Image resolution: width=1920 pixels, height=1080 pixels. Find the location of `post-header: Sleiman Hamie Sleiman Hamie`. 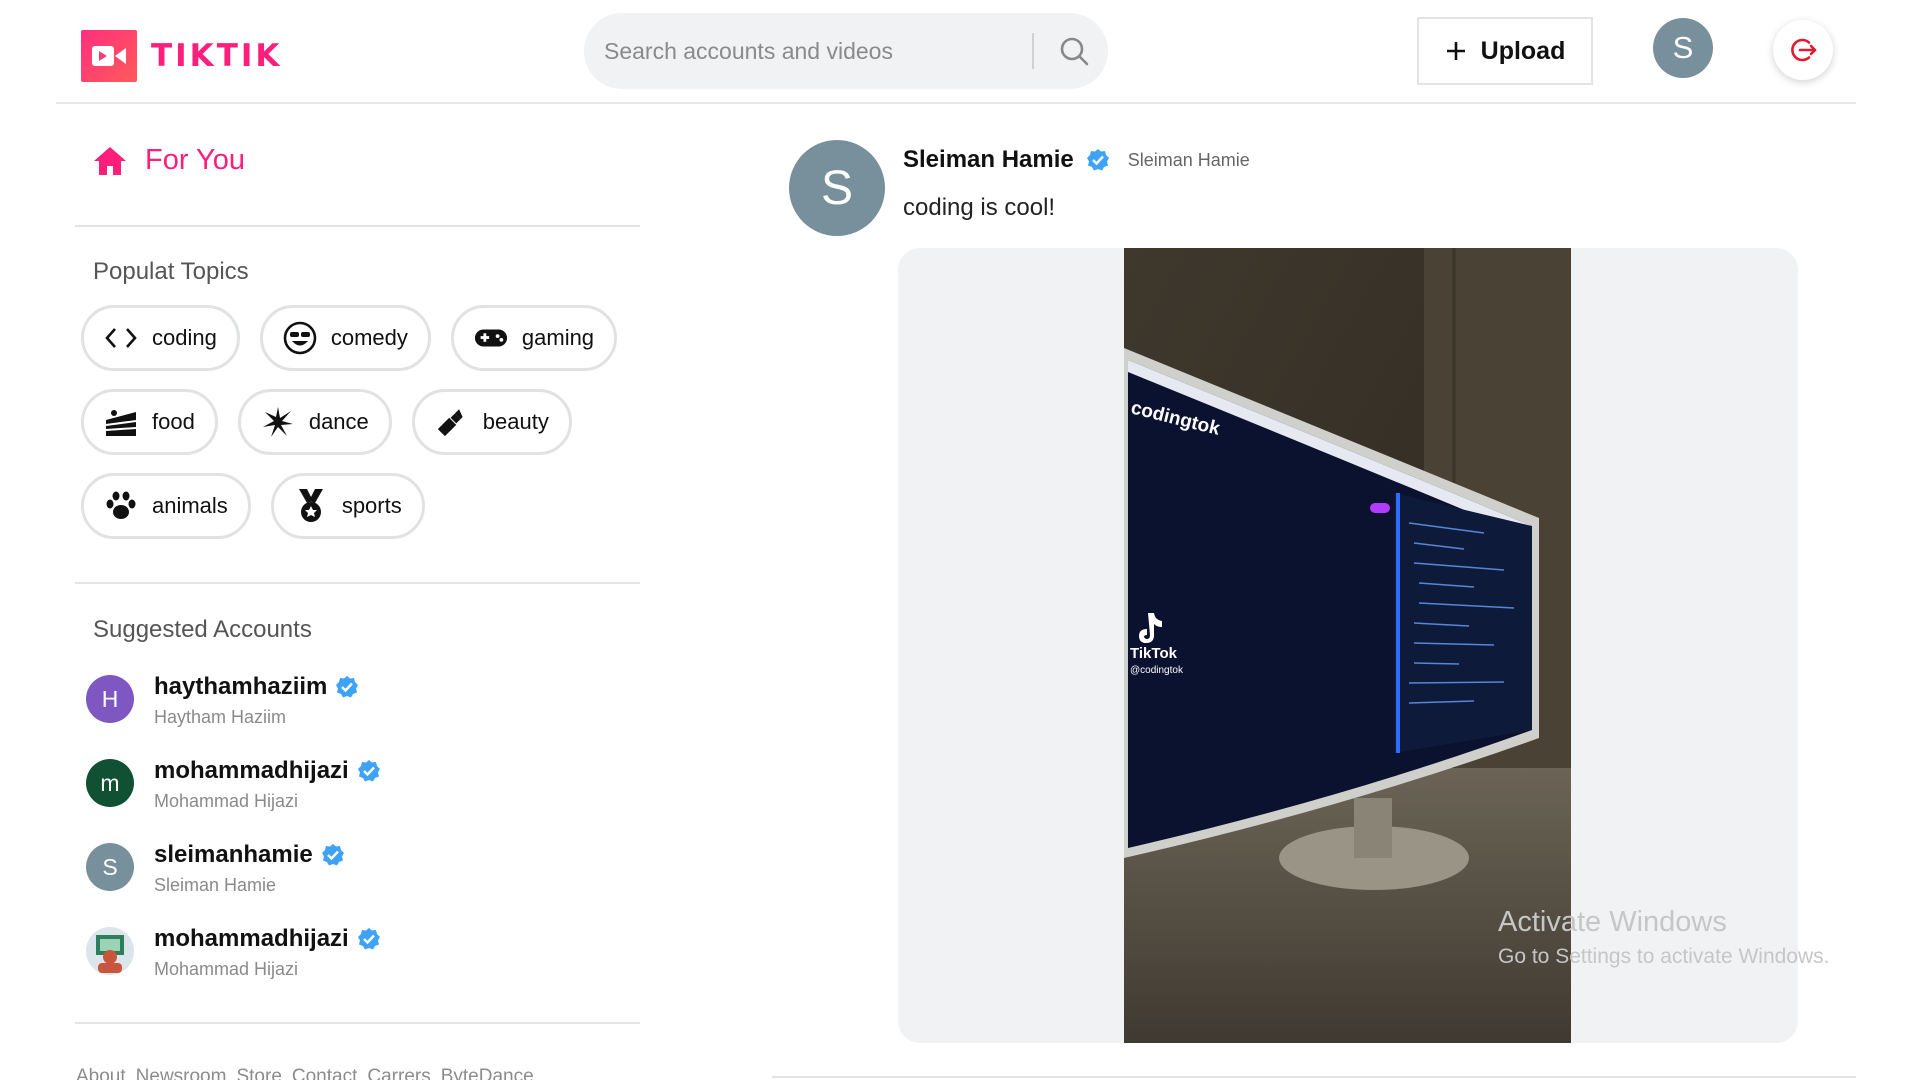

post-header: Sleiman Hamie Sleiman Hamie is located at coordinates (1076, 160).